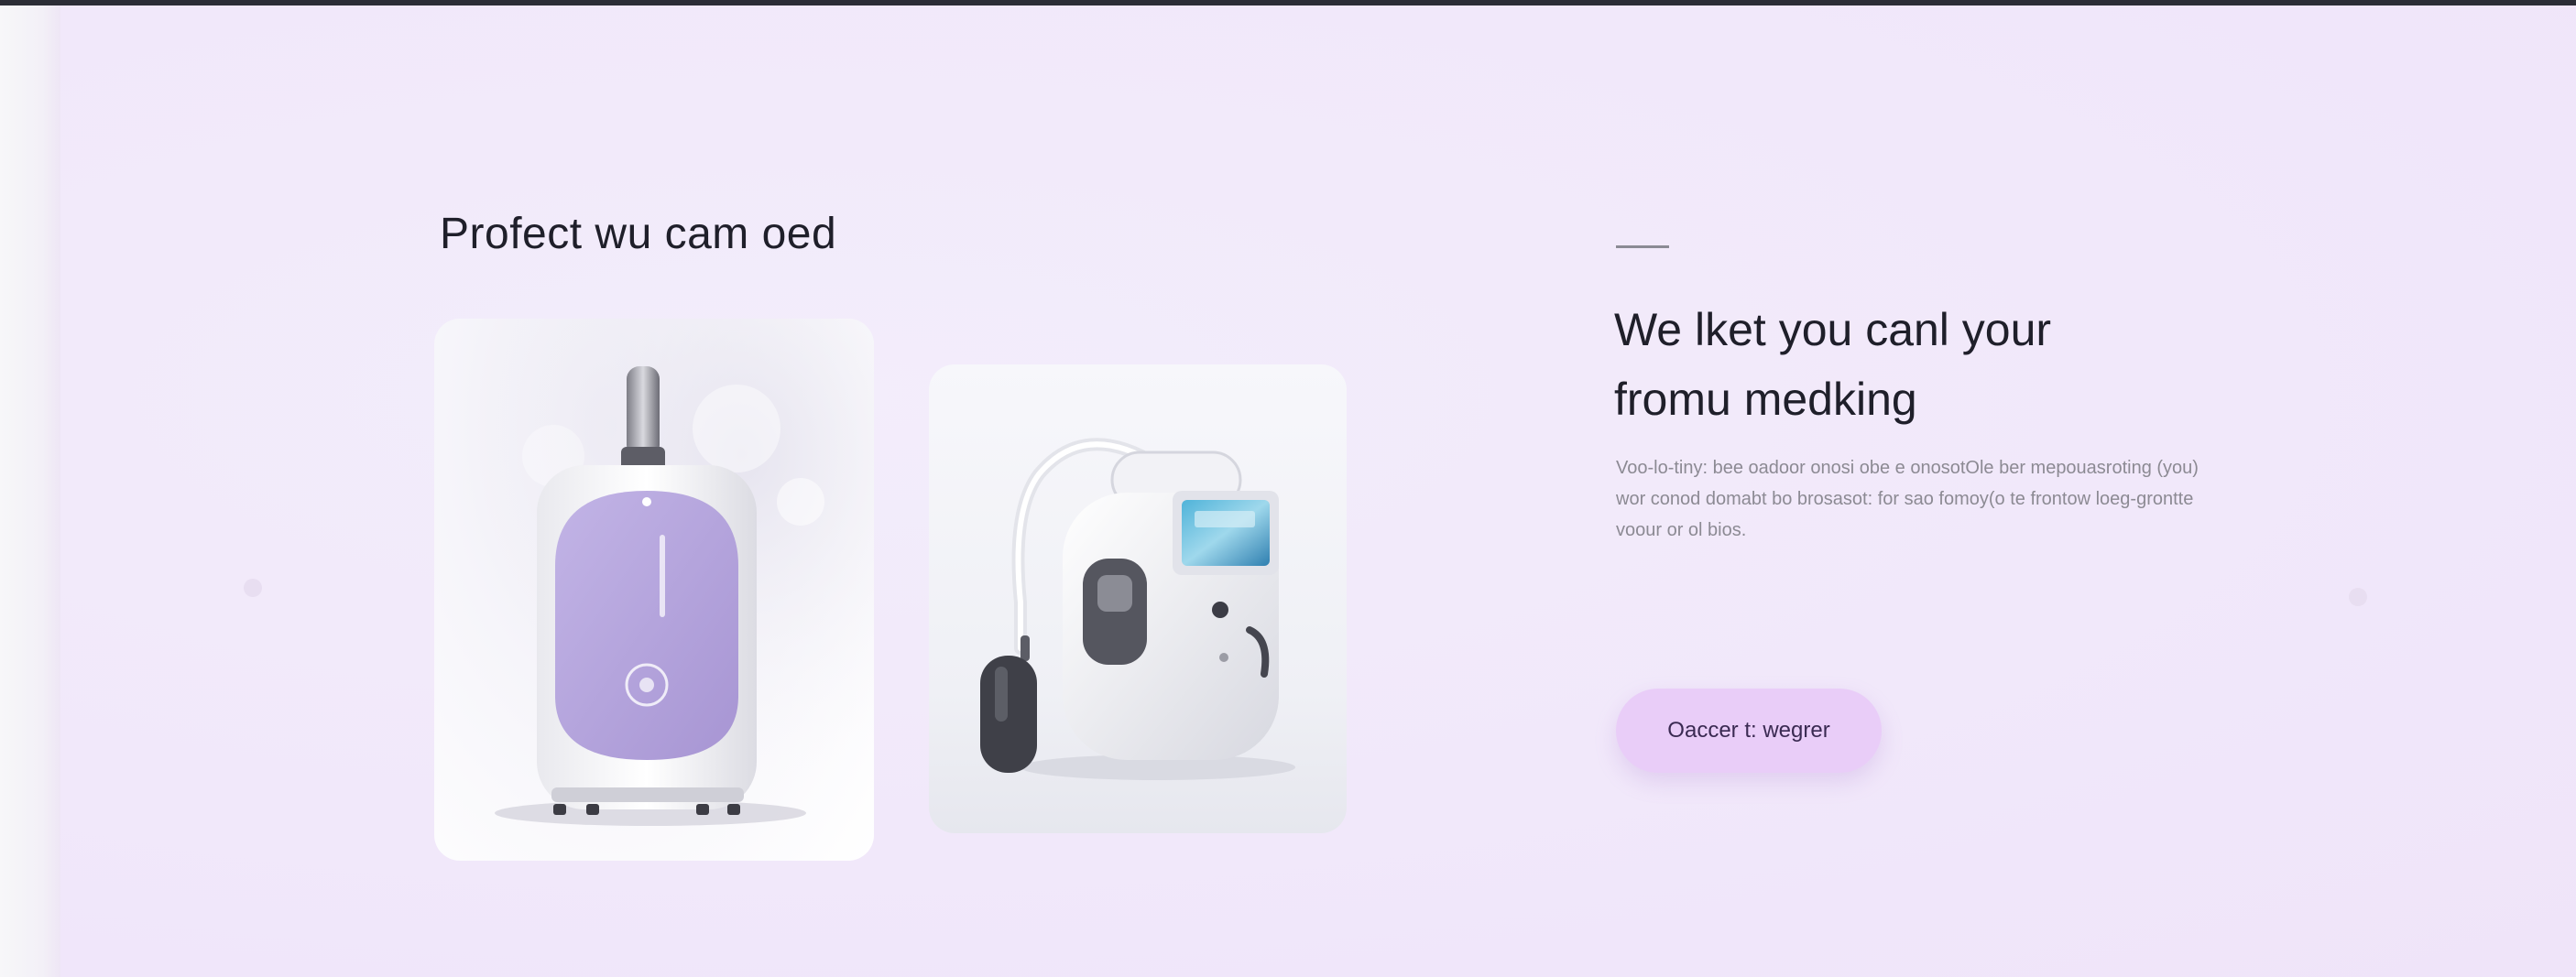 The width and height of the screenshot is (2576, 977). I want to click on product-image-card-purple-device, so click(654, 590).